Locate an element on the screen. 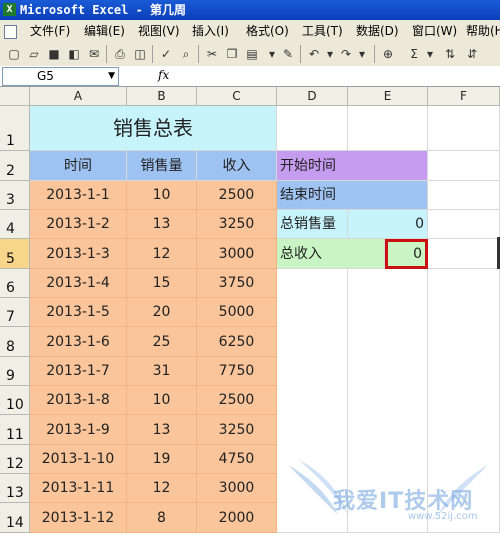  date-cell: 2013-1-12 is located at coordinates (78, 518).